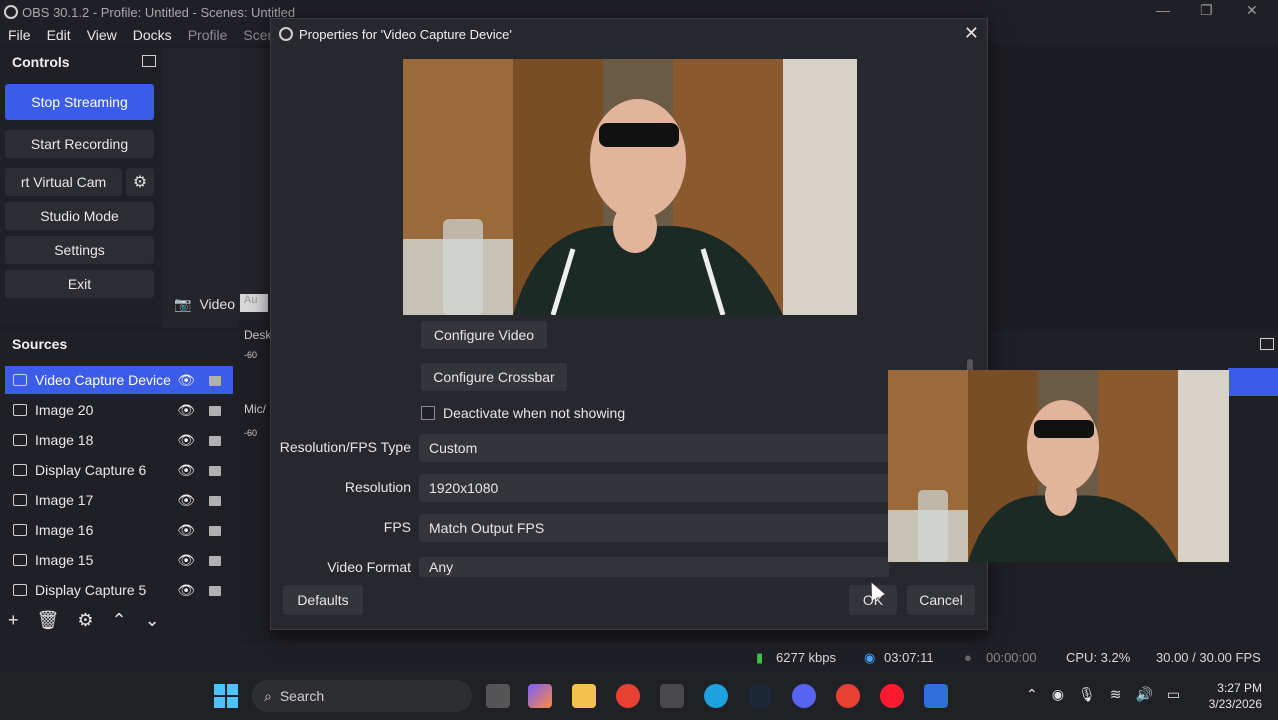 The height and width of the screenshot is (720, 1278). What do you see at coordinates (1087, 694) in the screenshot?
I see `microphone-icon: 🎙` at bounding box center [1087, 694].